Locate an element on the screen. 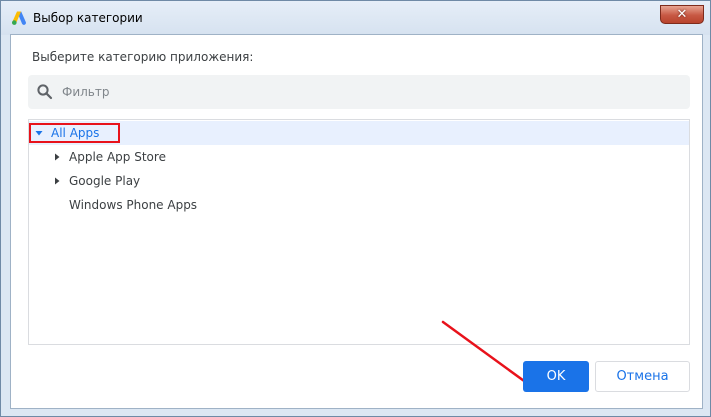 The image size is (711, 417). tree-item-all-apps: All Apps is located at coordinates (359, 133).